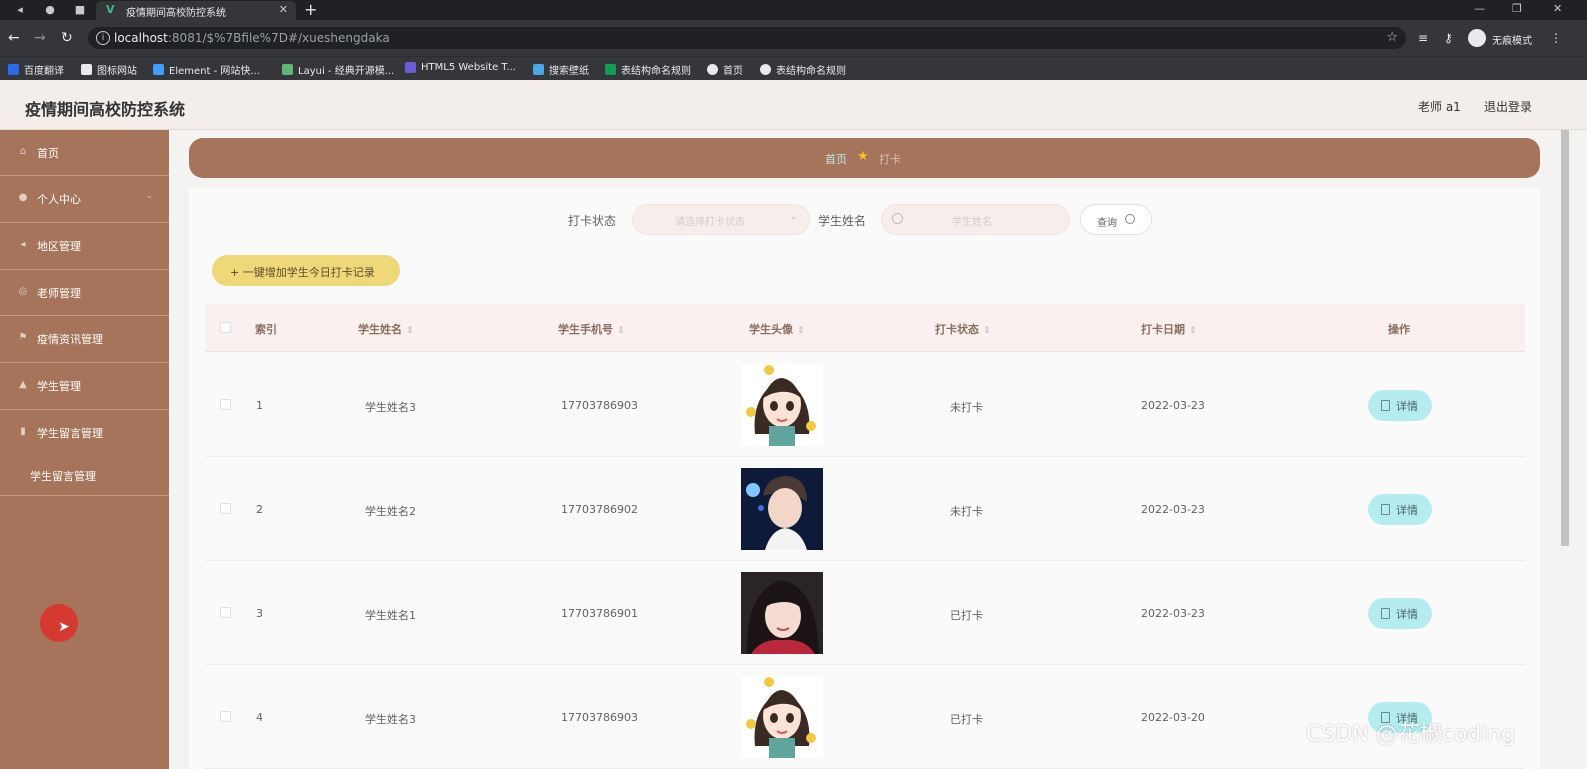 The image size is (1587, 769). Describe the element at coordinates (725, 69) in the screenshot. I see `bookmark-item: 首页` at that location.